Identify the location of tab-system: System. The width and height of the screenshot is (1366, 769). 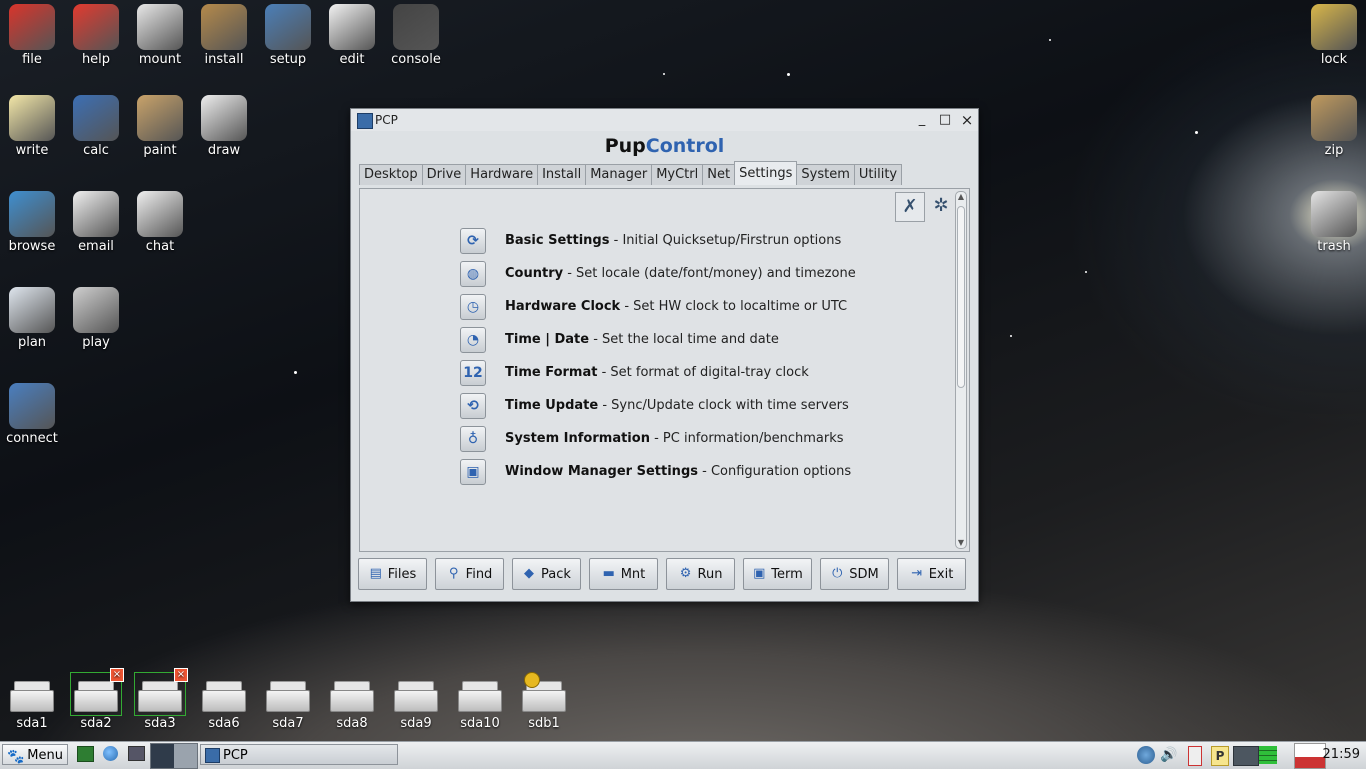
(825, 174).